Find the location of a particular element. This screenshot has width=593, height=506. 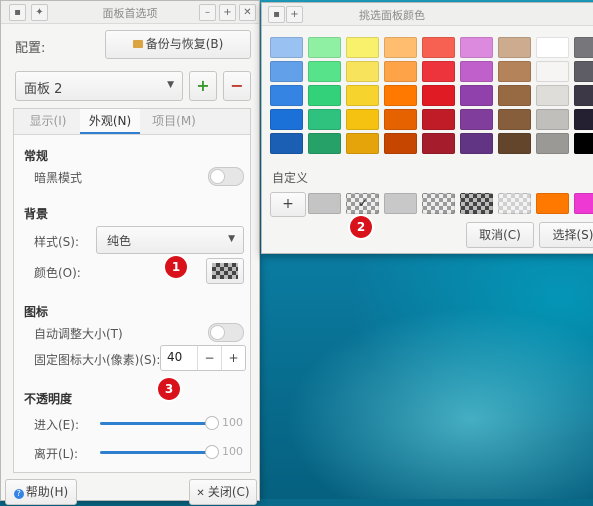

help-button: ?帮助(H) is located at coordinates (41, 492).